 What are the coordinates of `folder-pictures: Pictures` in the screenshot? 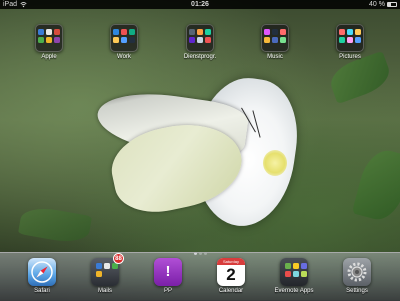 It's located at (350, 42).